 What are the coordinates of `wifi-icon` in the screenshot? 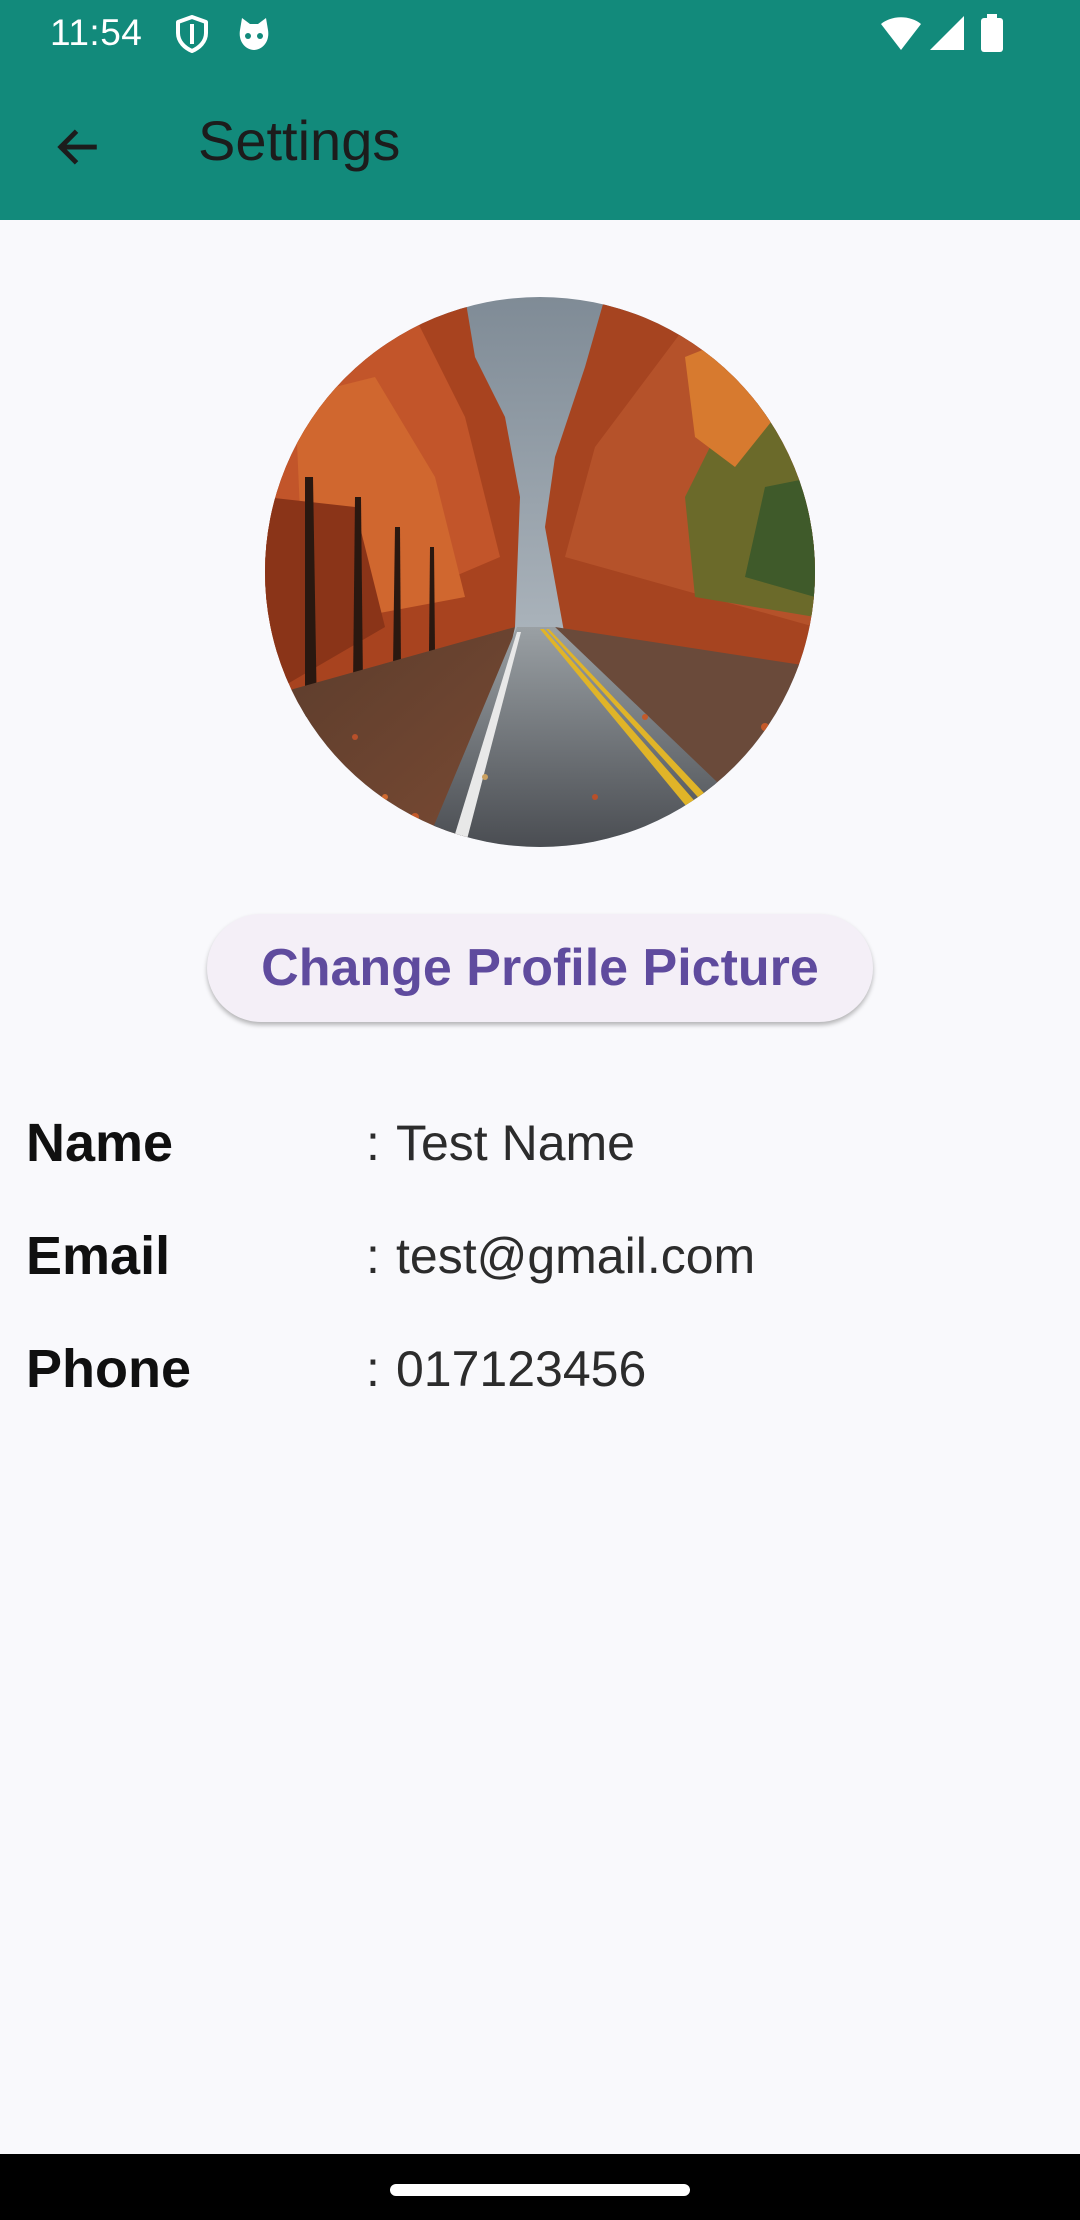 It's located at (901, 34).